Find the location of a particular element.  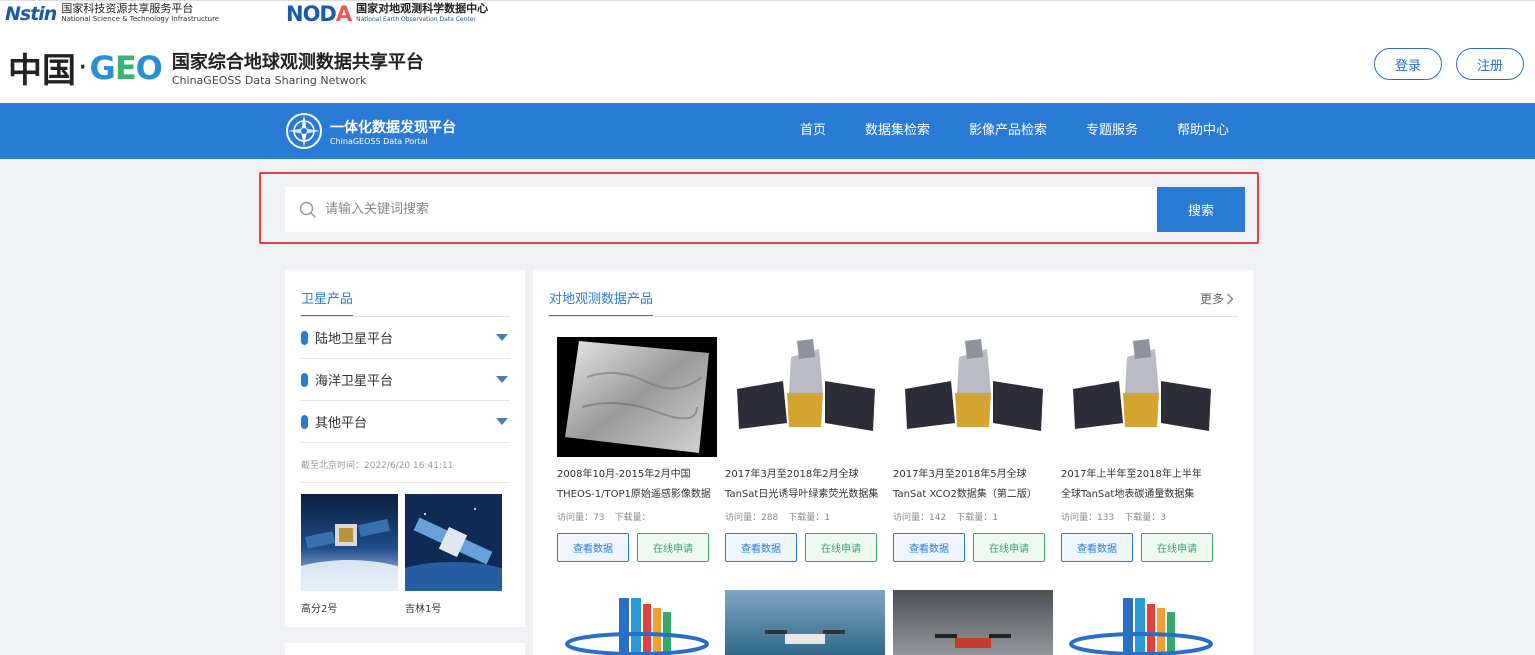

search-icon is located at coordinates (308, 210).